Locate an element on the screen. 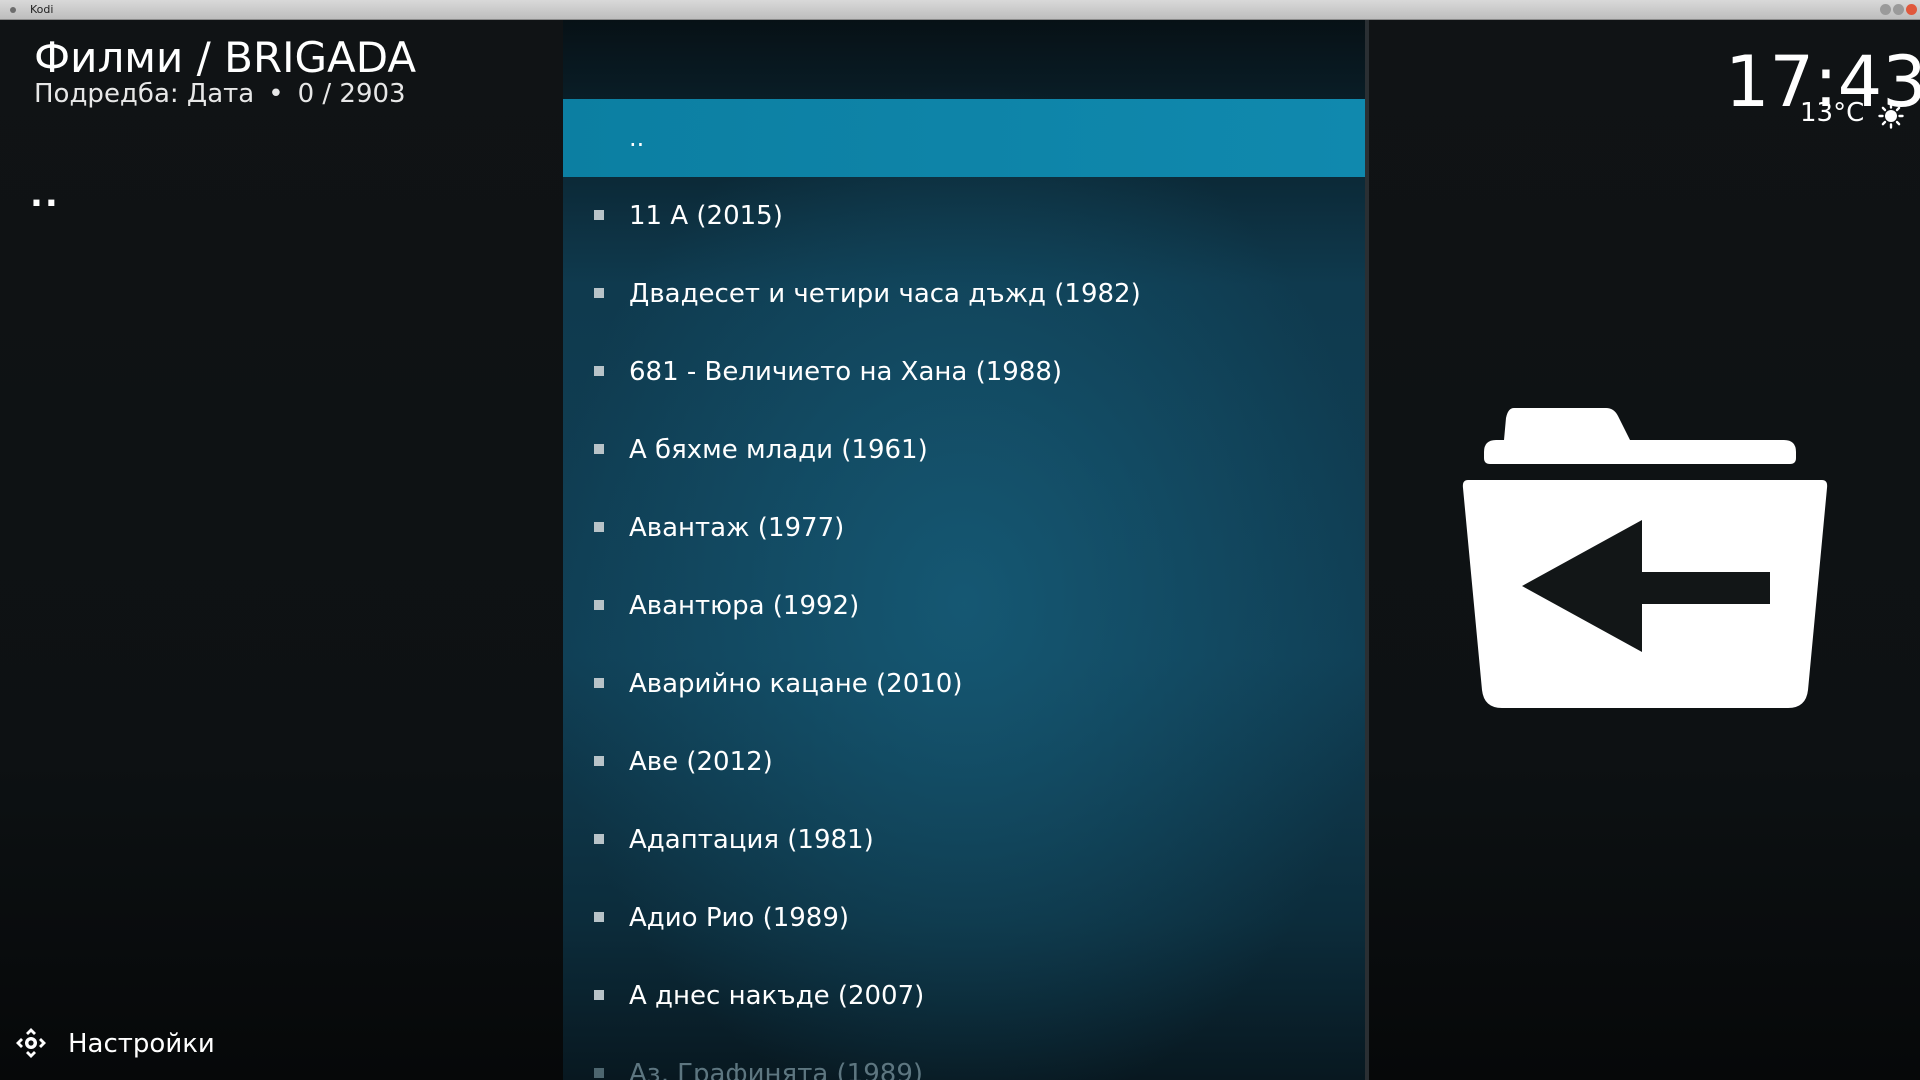 This screenshot has height=1080, width=1920. list-item: А бяхме млади (1961) is located at coordinates (964, 450).